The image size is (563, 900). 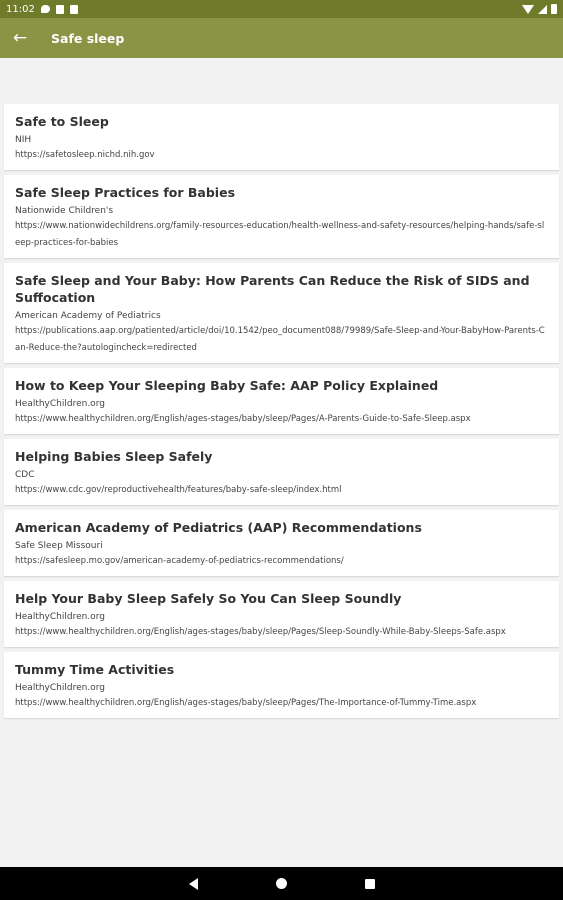 I want to click on nav-home-icon, so click(x=281, y=883).